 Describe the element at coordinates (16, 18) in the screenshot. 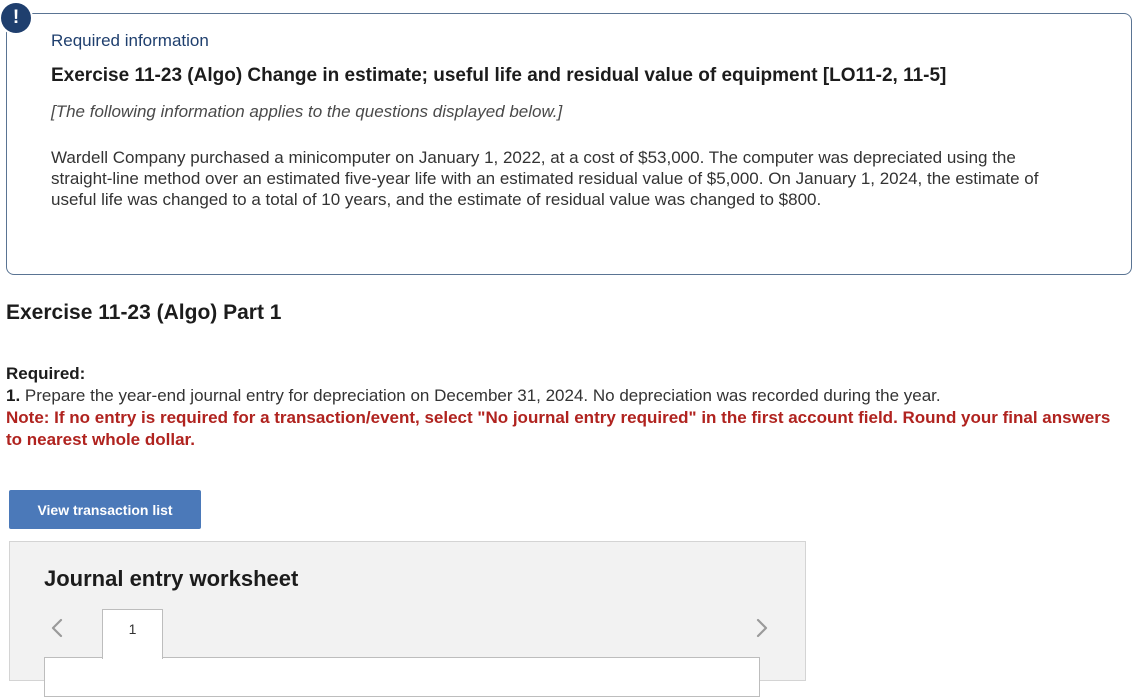

I see `alert-icon: !` at that location.